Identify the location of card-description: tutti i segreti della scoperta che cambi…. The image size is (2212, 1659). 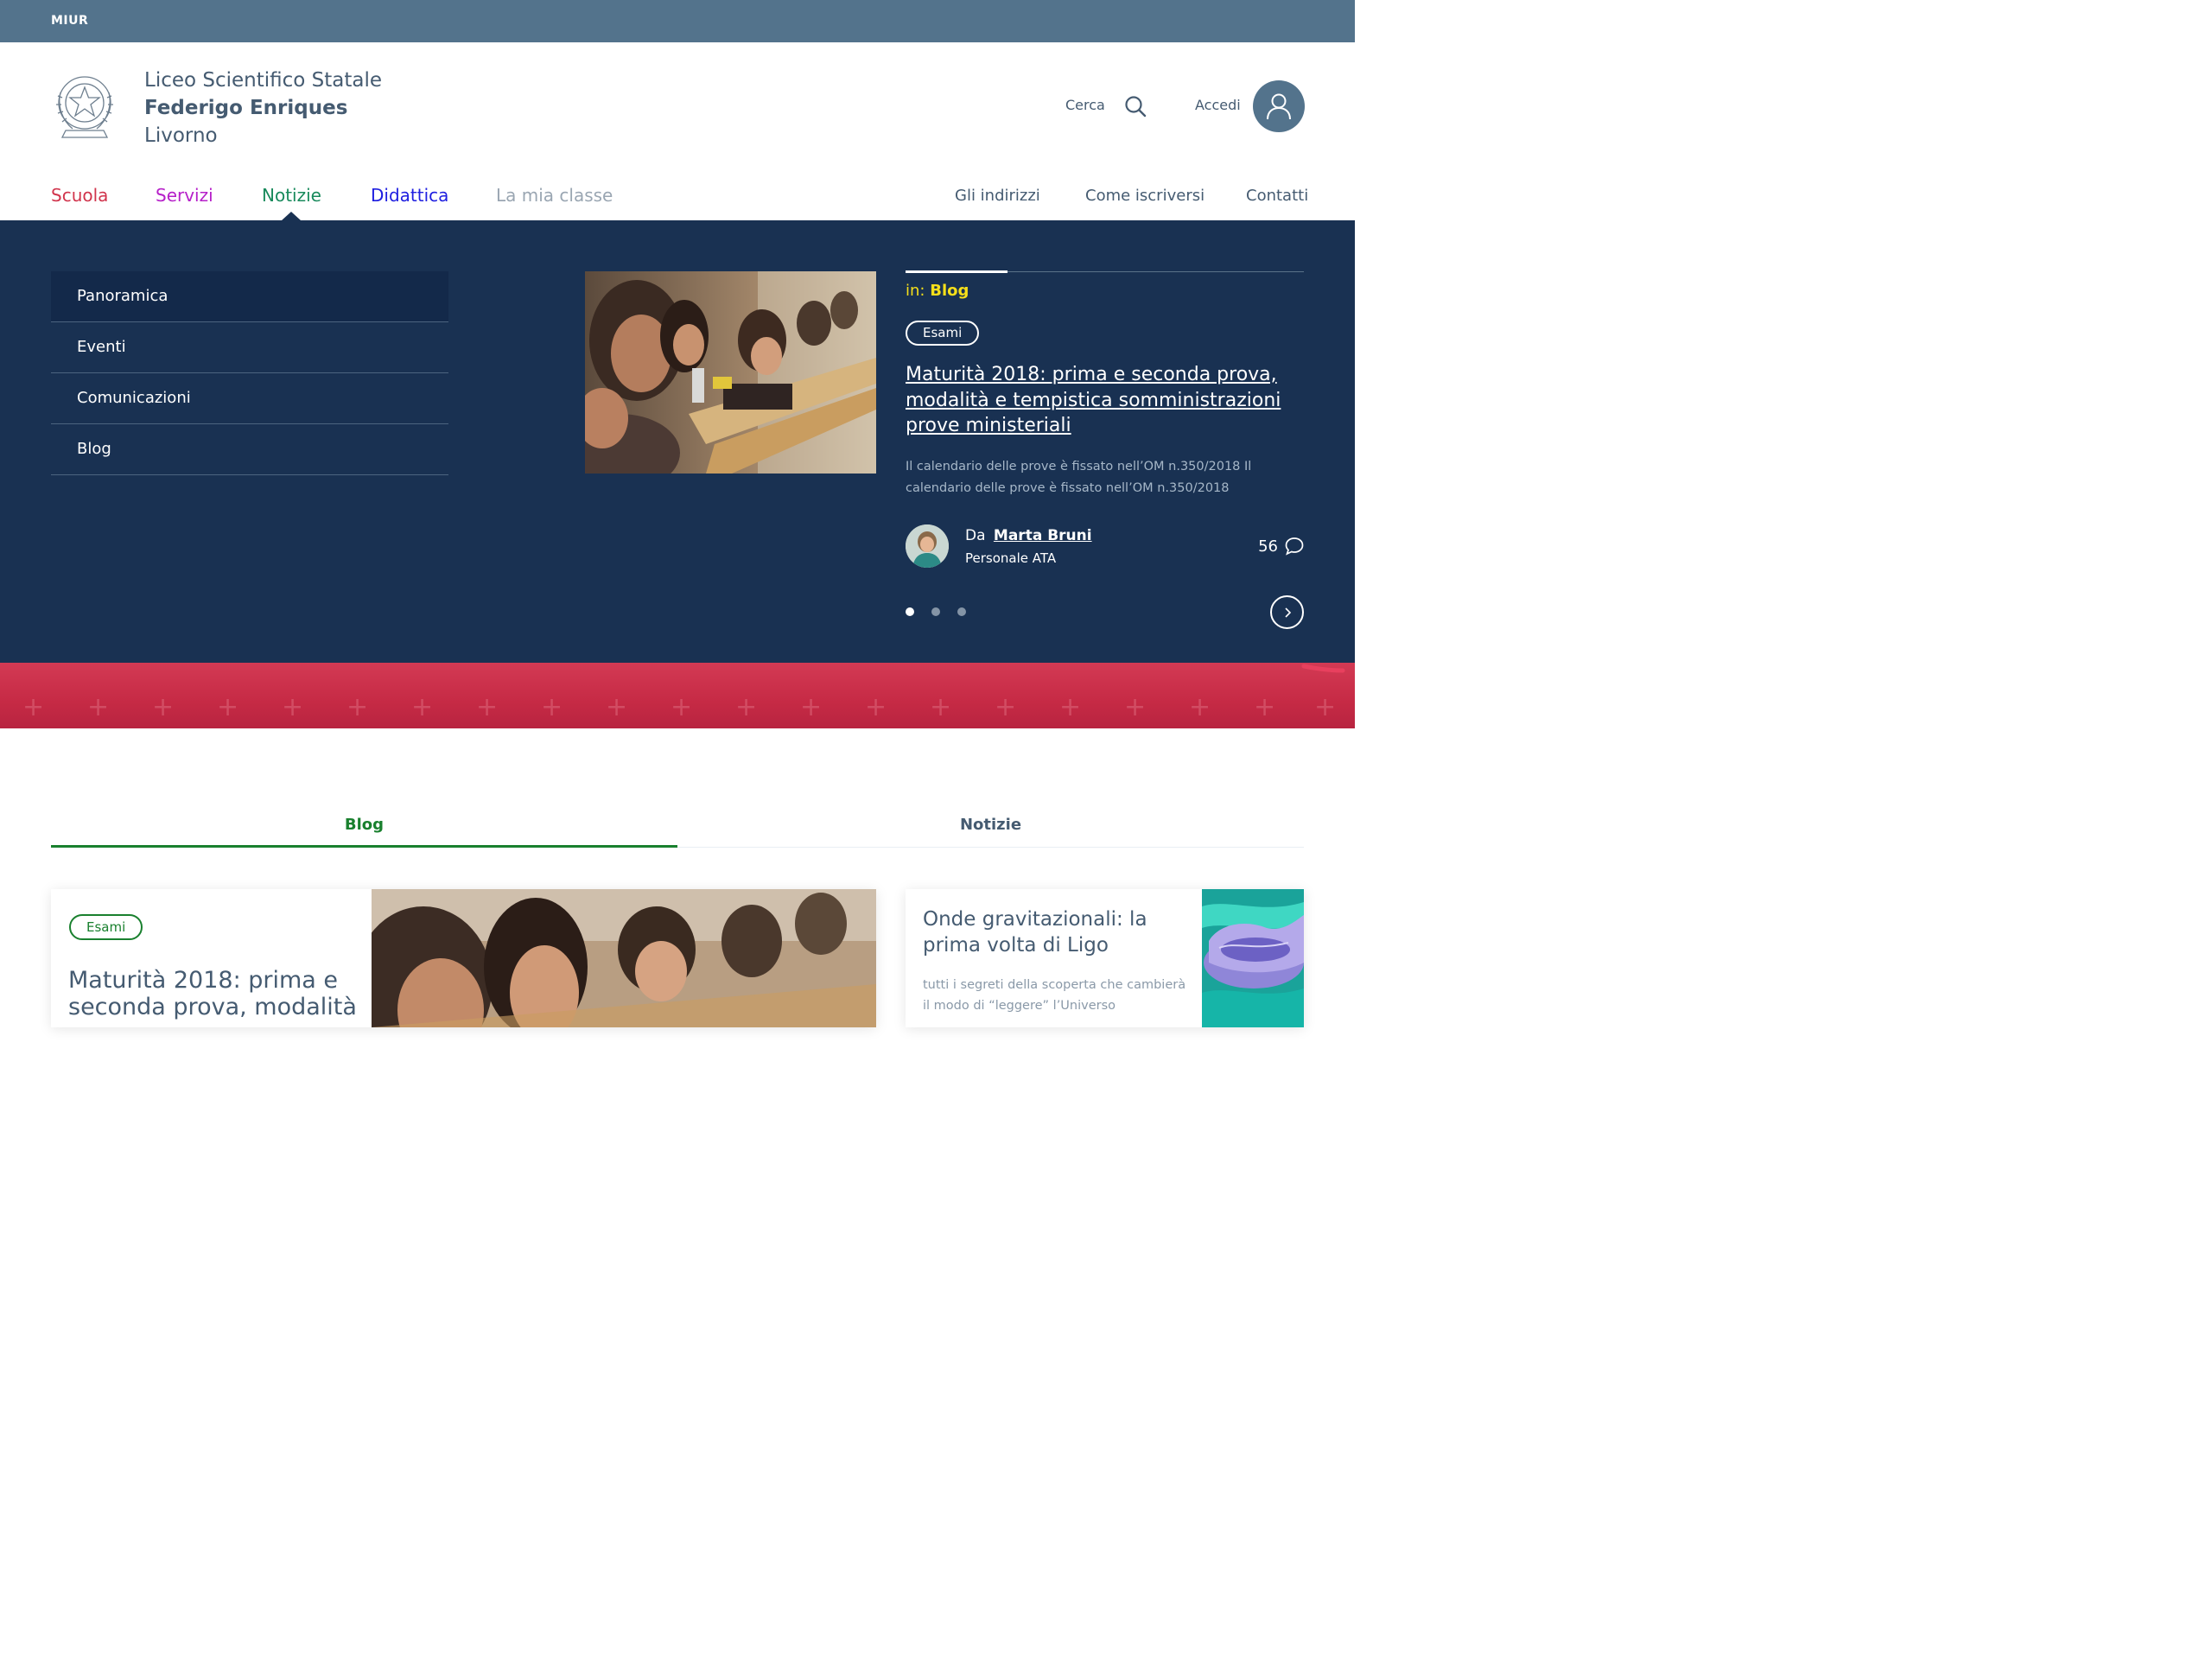
(1054, 995).